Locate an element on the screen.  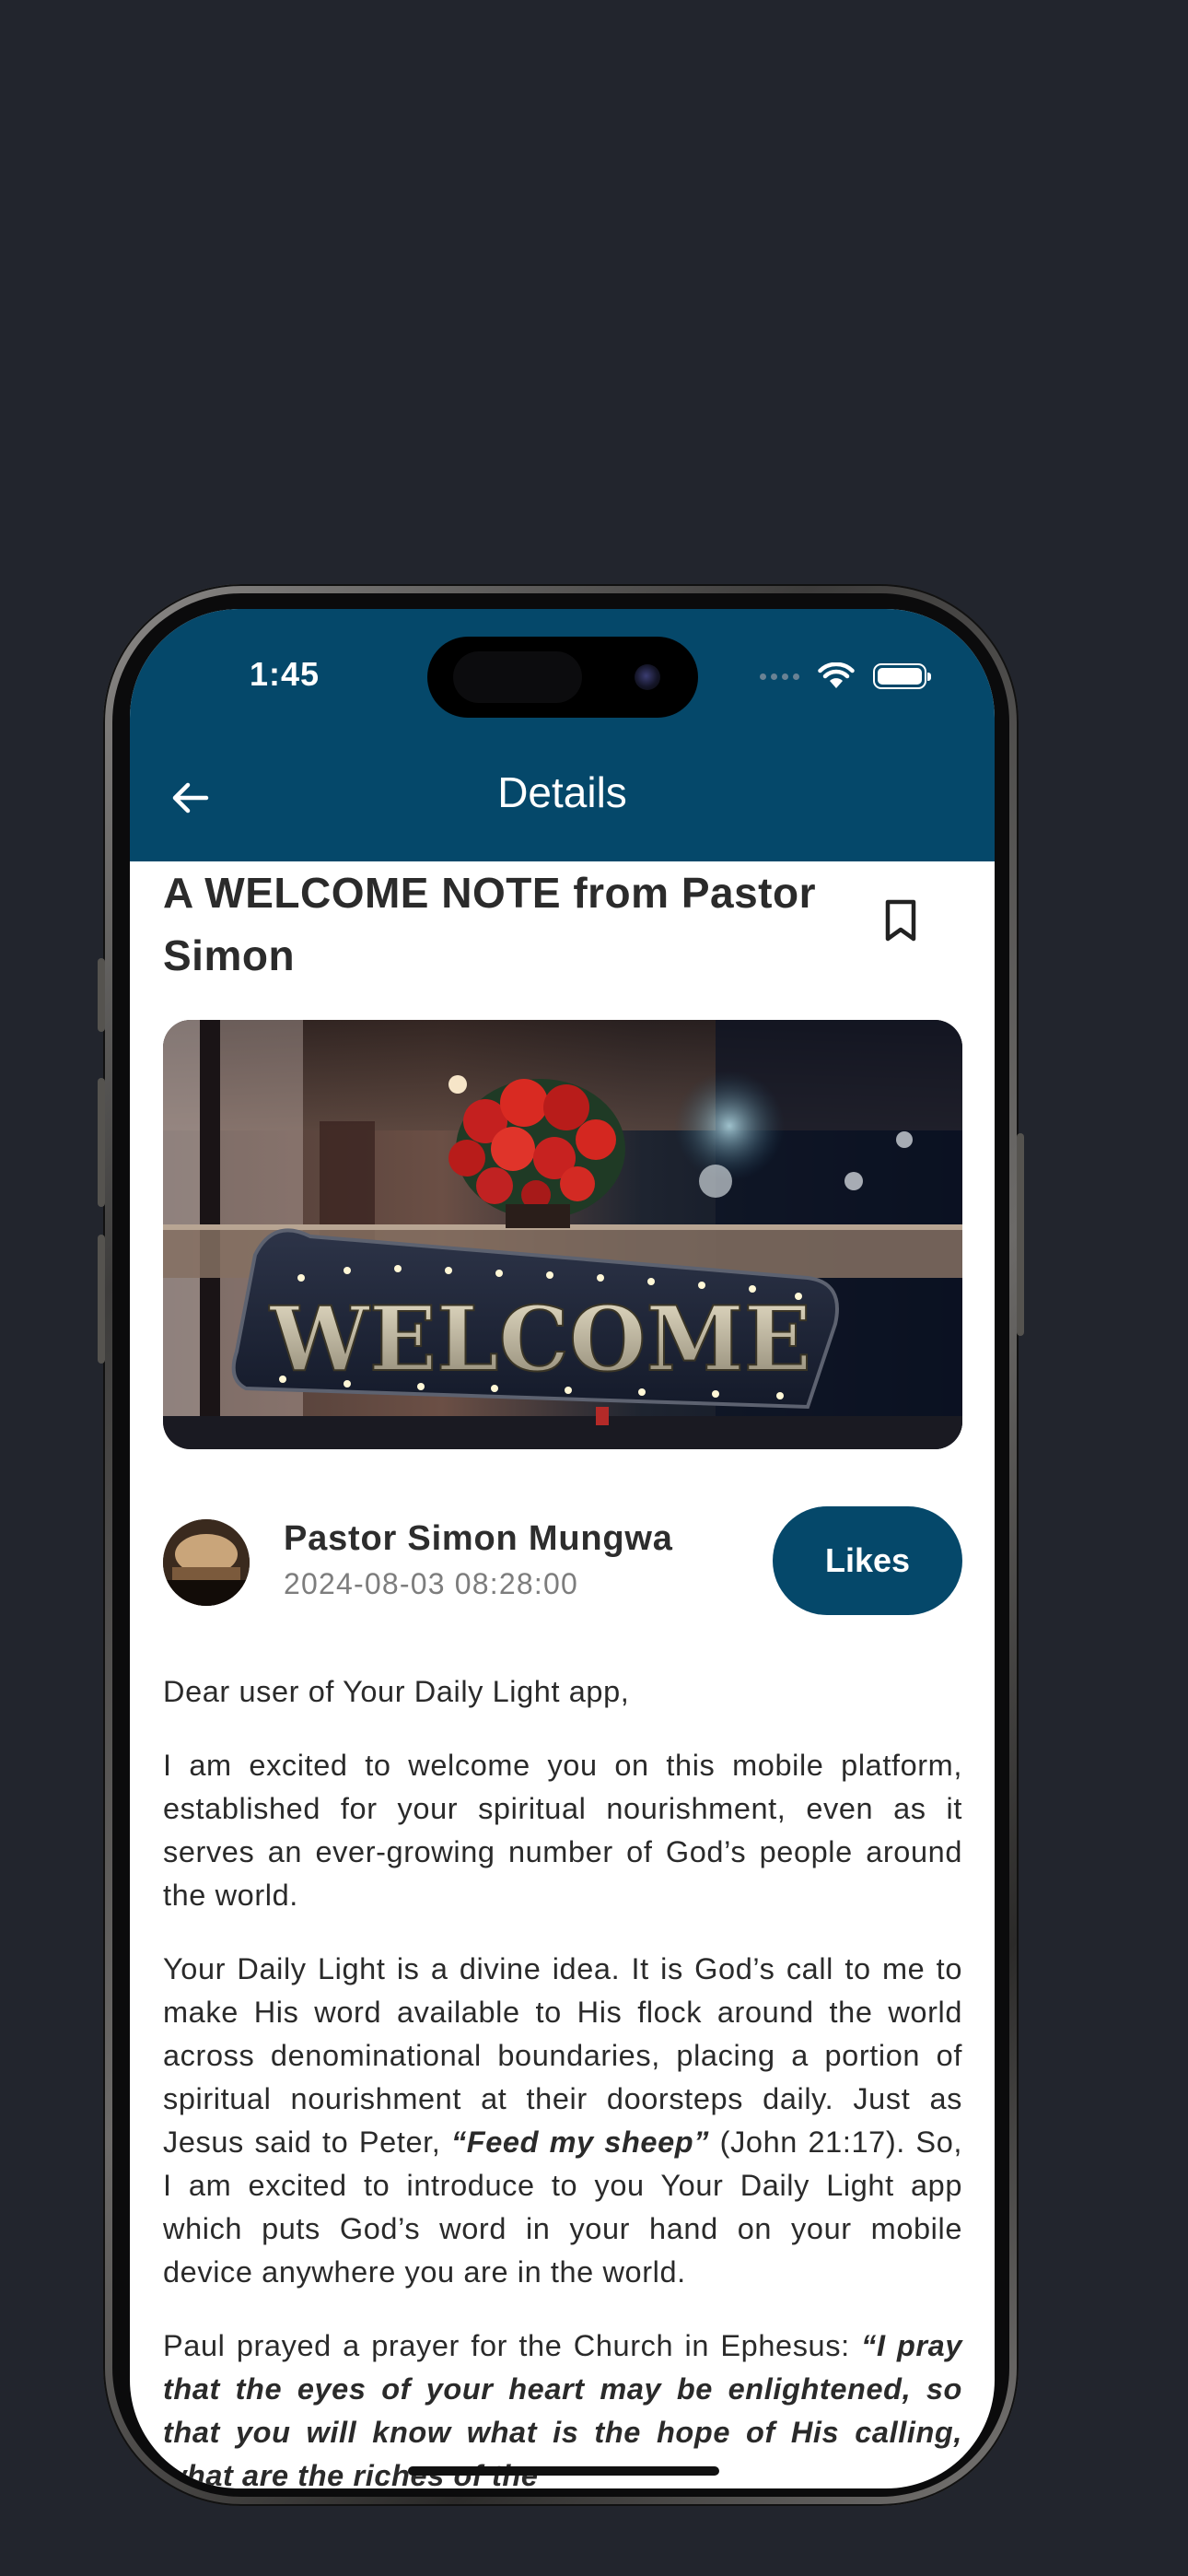
likes-button: Likes is located at coordinates (867, 1560).